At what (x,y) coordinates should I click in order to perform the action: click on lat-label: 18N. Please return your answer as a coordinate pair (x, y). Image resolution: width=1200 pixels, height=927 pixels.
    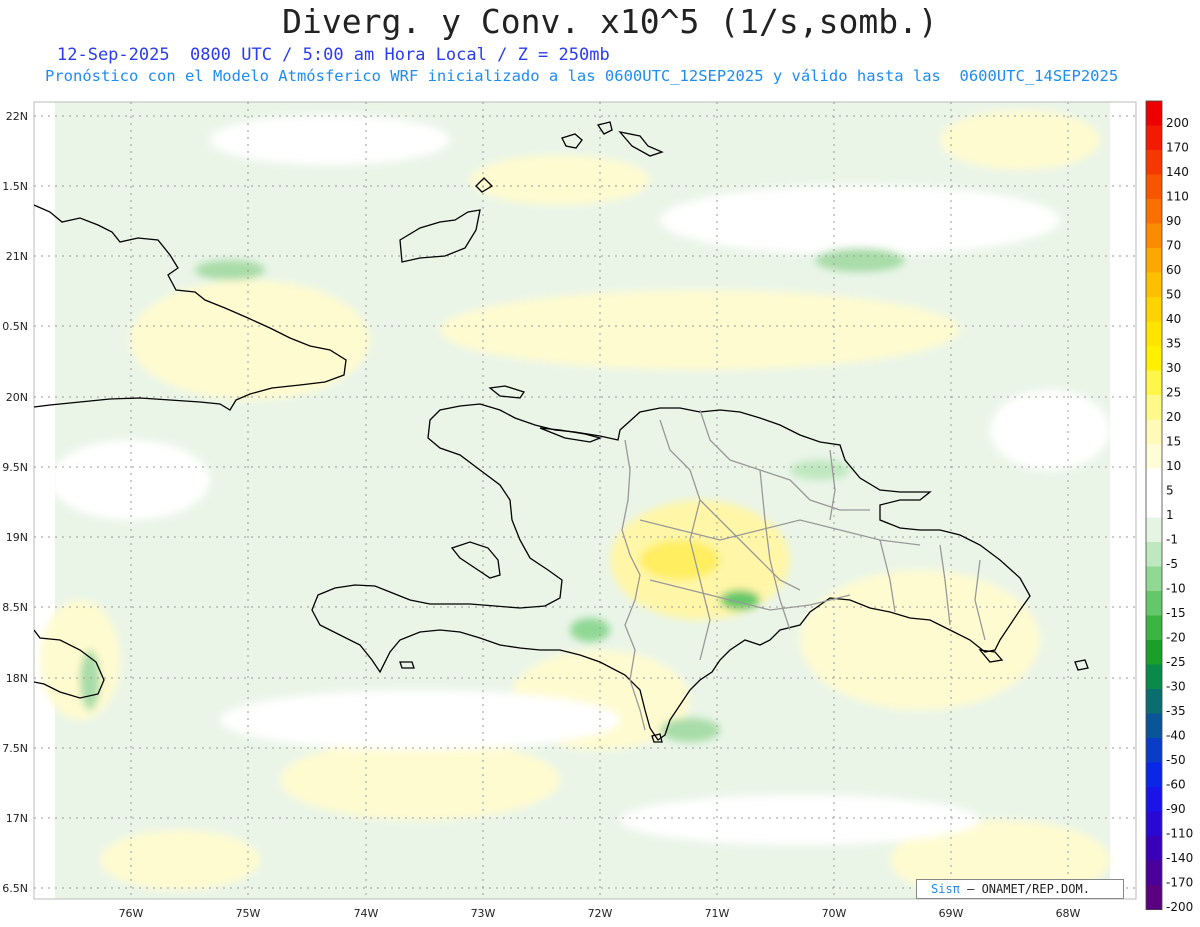
    Looking at the image, I should click on (17, 678).